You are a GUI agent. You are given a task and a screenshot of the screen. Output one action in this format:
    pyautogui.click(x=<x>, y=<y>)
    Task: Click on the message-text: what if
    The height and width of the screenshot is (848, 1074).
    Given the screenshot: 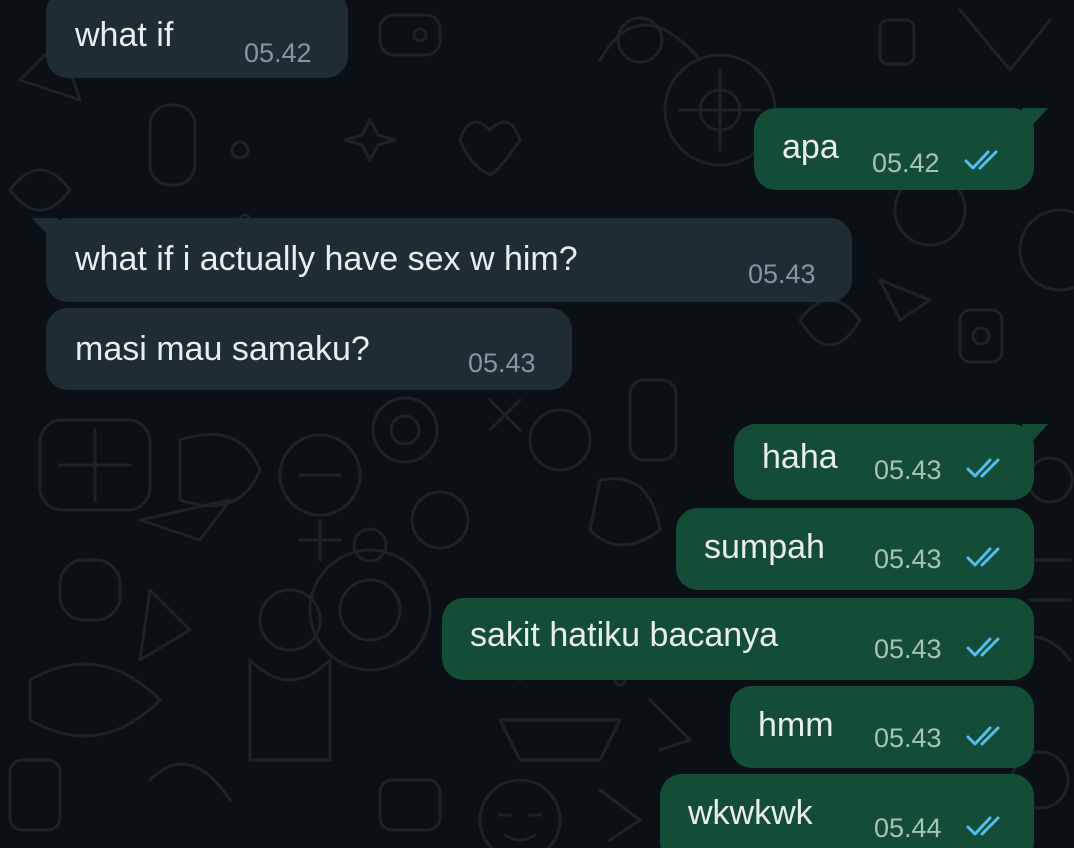 What is the action you would take?
    pyautogui.click(x=124, y=35)
    